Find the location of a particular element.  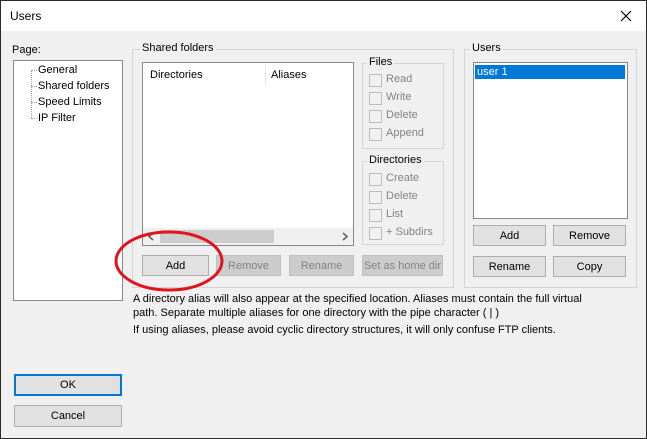

tree-item-shared-folders: Shared folders is located at coordinates (74, 86).